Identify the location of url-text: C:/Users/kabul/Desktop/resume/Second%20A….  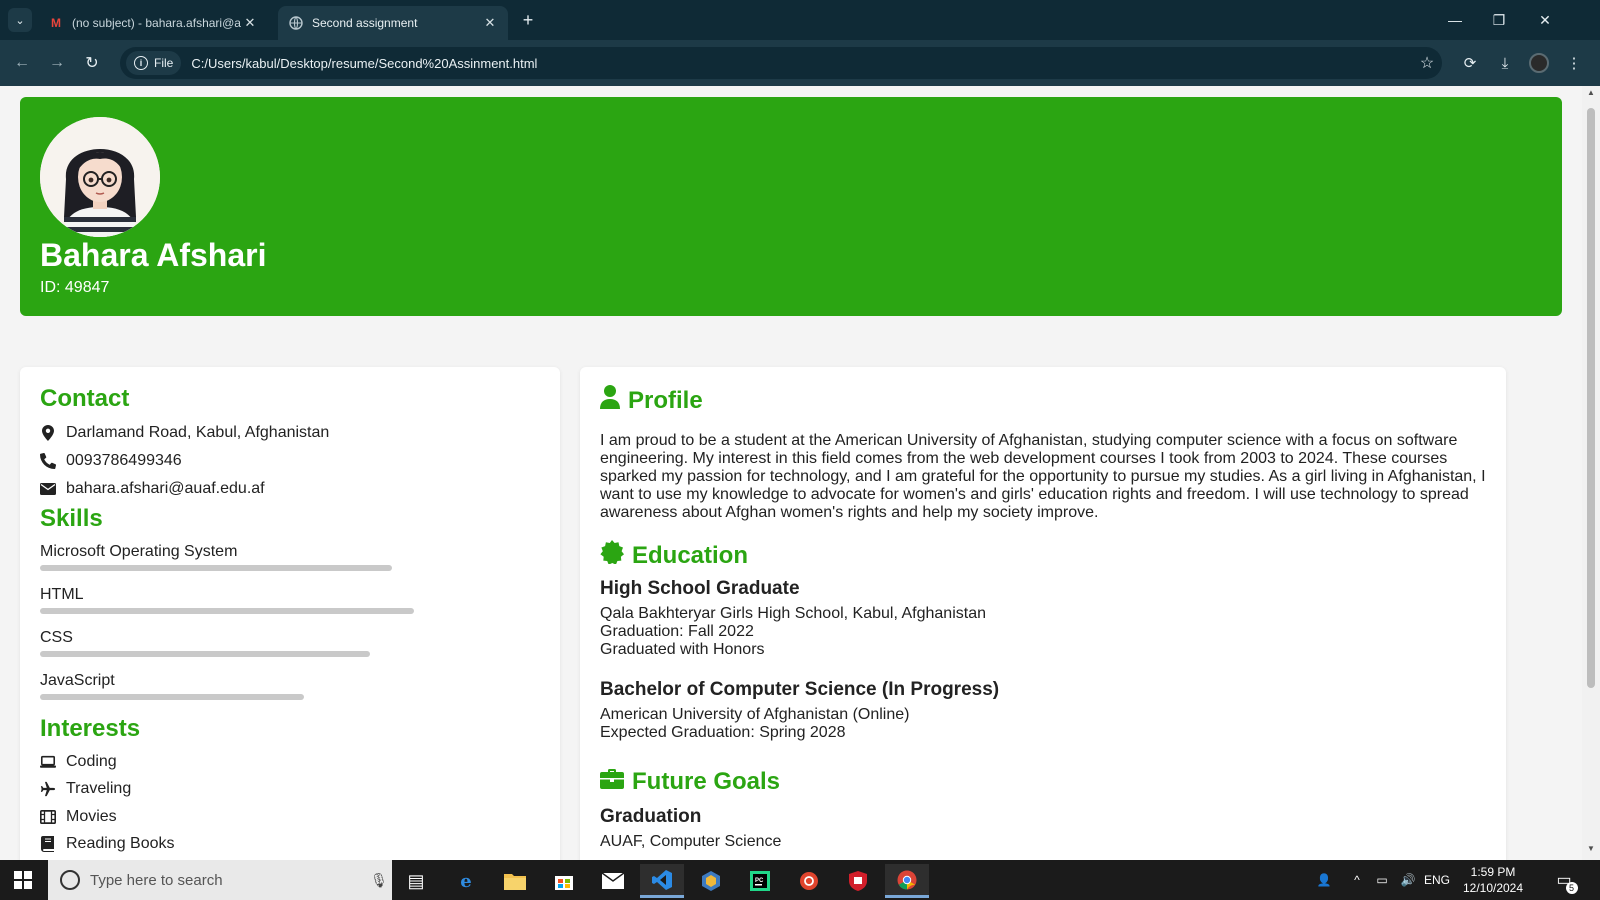
(801, 63).